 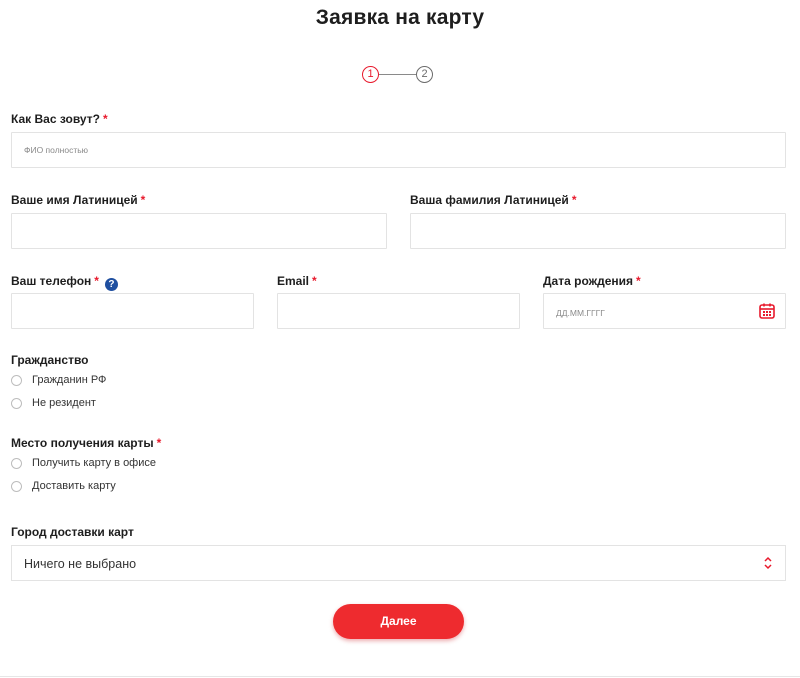 I want to click on full-name-label: Как Вас зовут? *, so click(x=59, y=119).